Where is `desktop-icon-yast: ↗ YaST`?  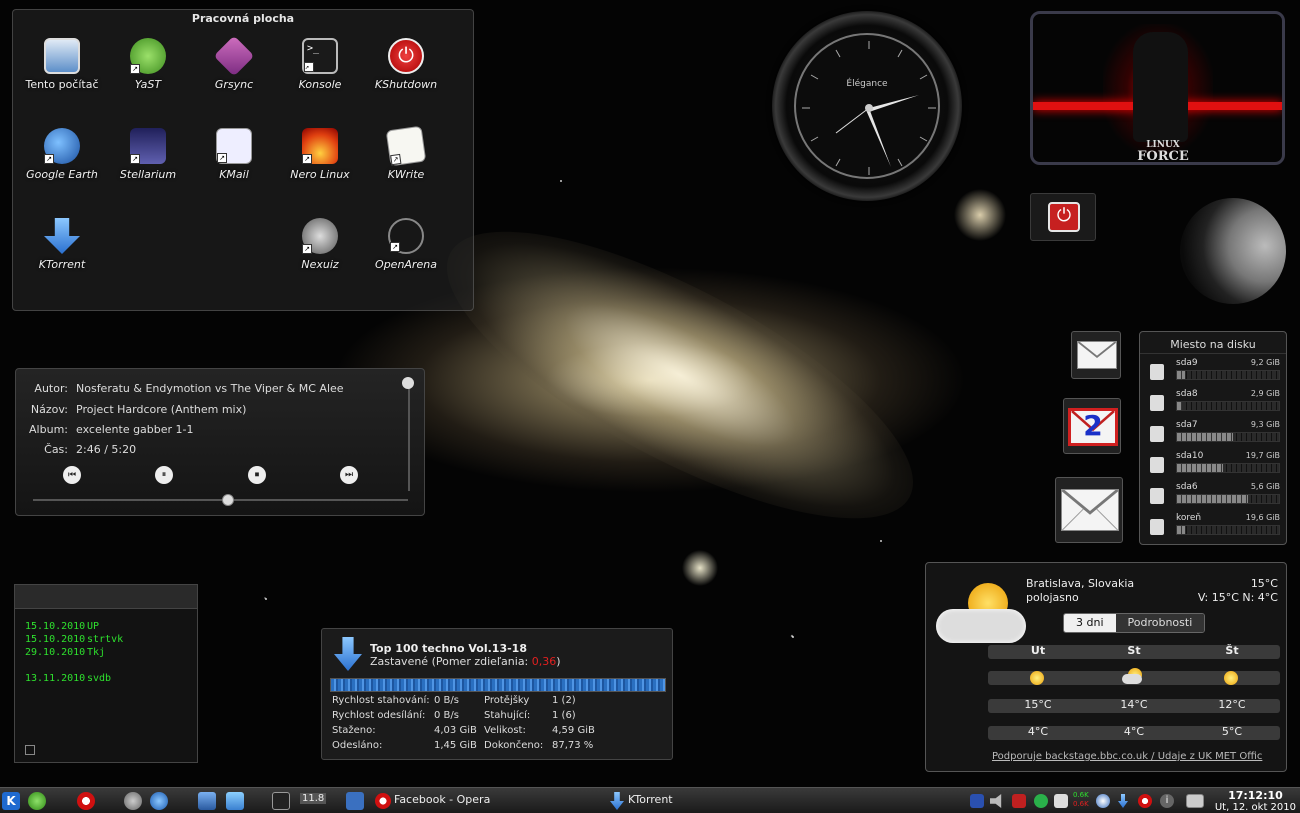
desktop-icon-yast: ↗ YaST is located at coordinates (148, 64).